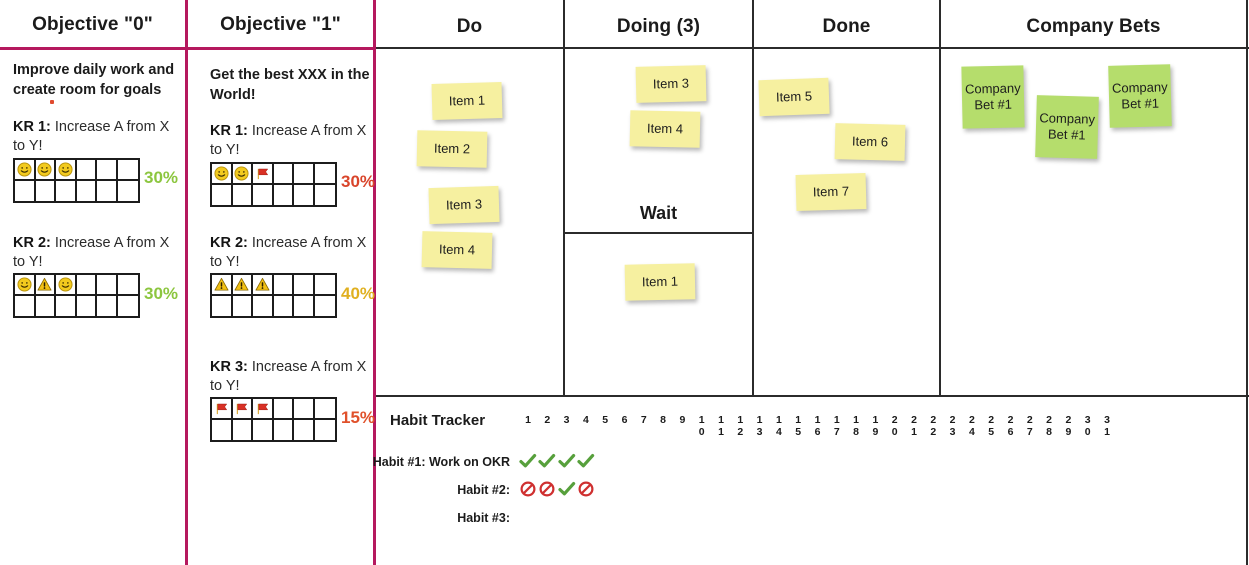  What do you see at coordinates (846, 26) in the screenshot?
I see `kanban-column-title-done: Done` at bounding box center [846, 26].